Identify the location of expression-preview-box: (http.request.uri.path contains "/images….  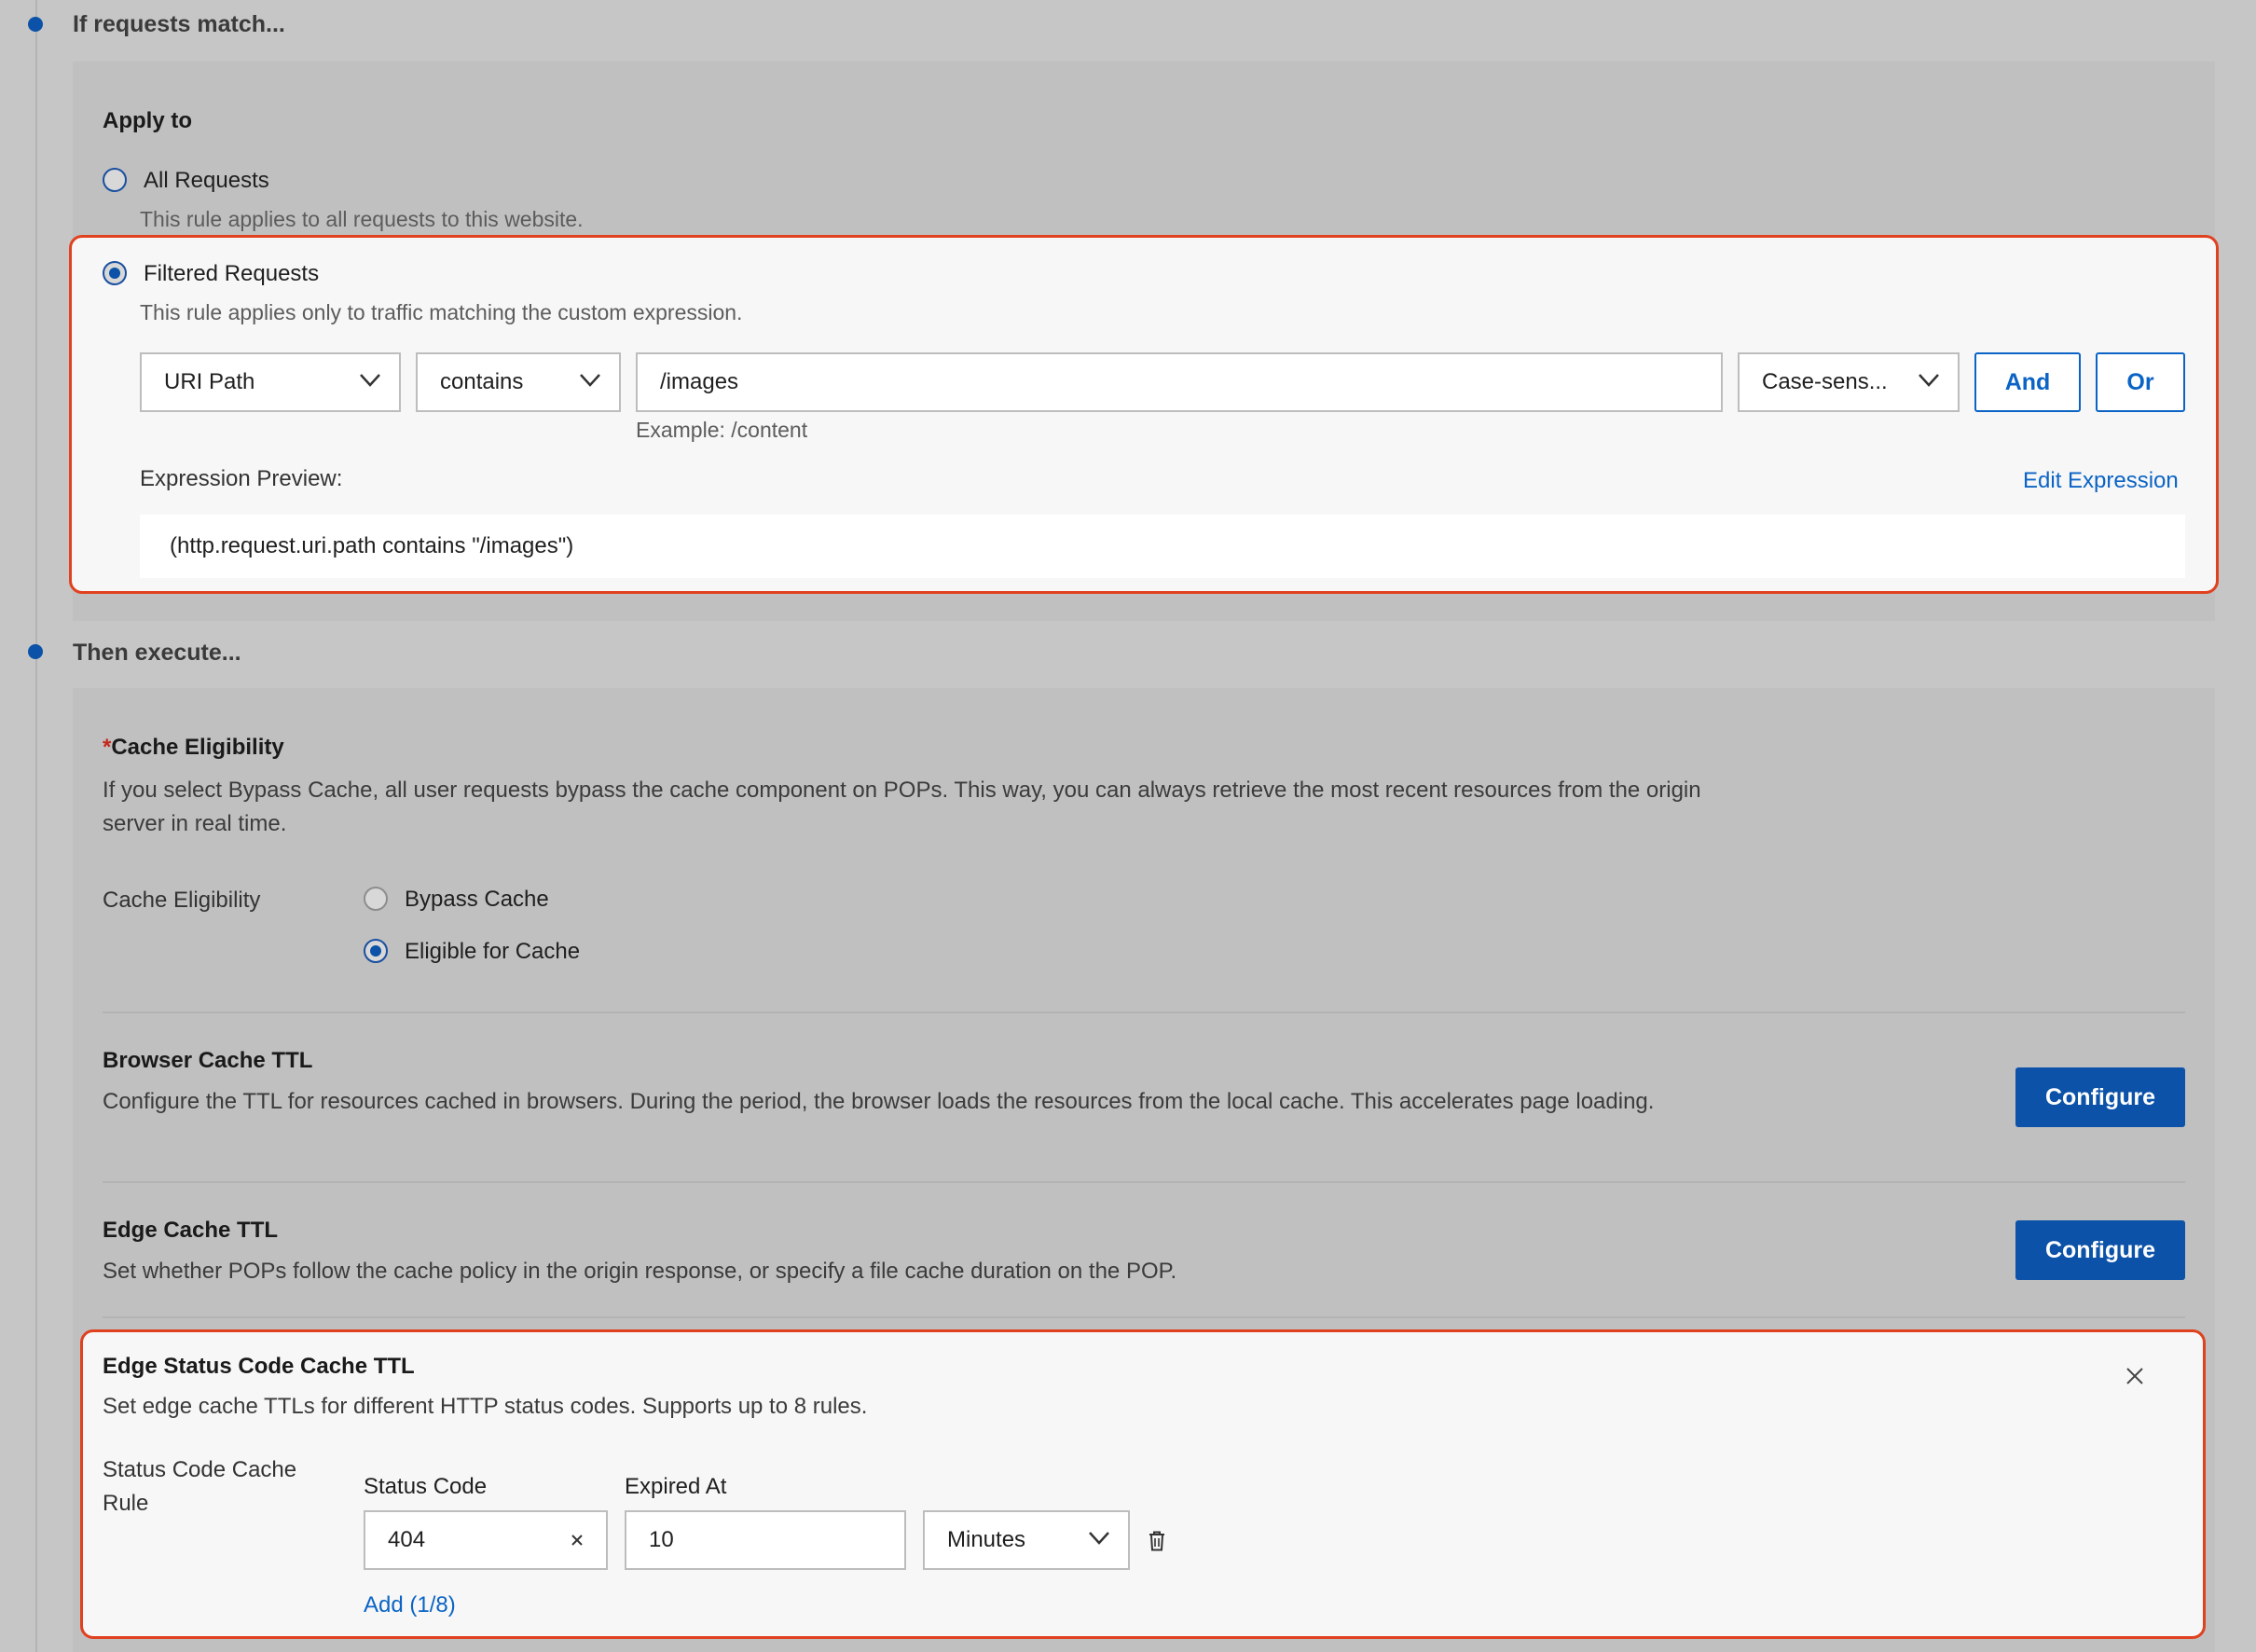
(1163, 547).